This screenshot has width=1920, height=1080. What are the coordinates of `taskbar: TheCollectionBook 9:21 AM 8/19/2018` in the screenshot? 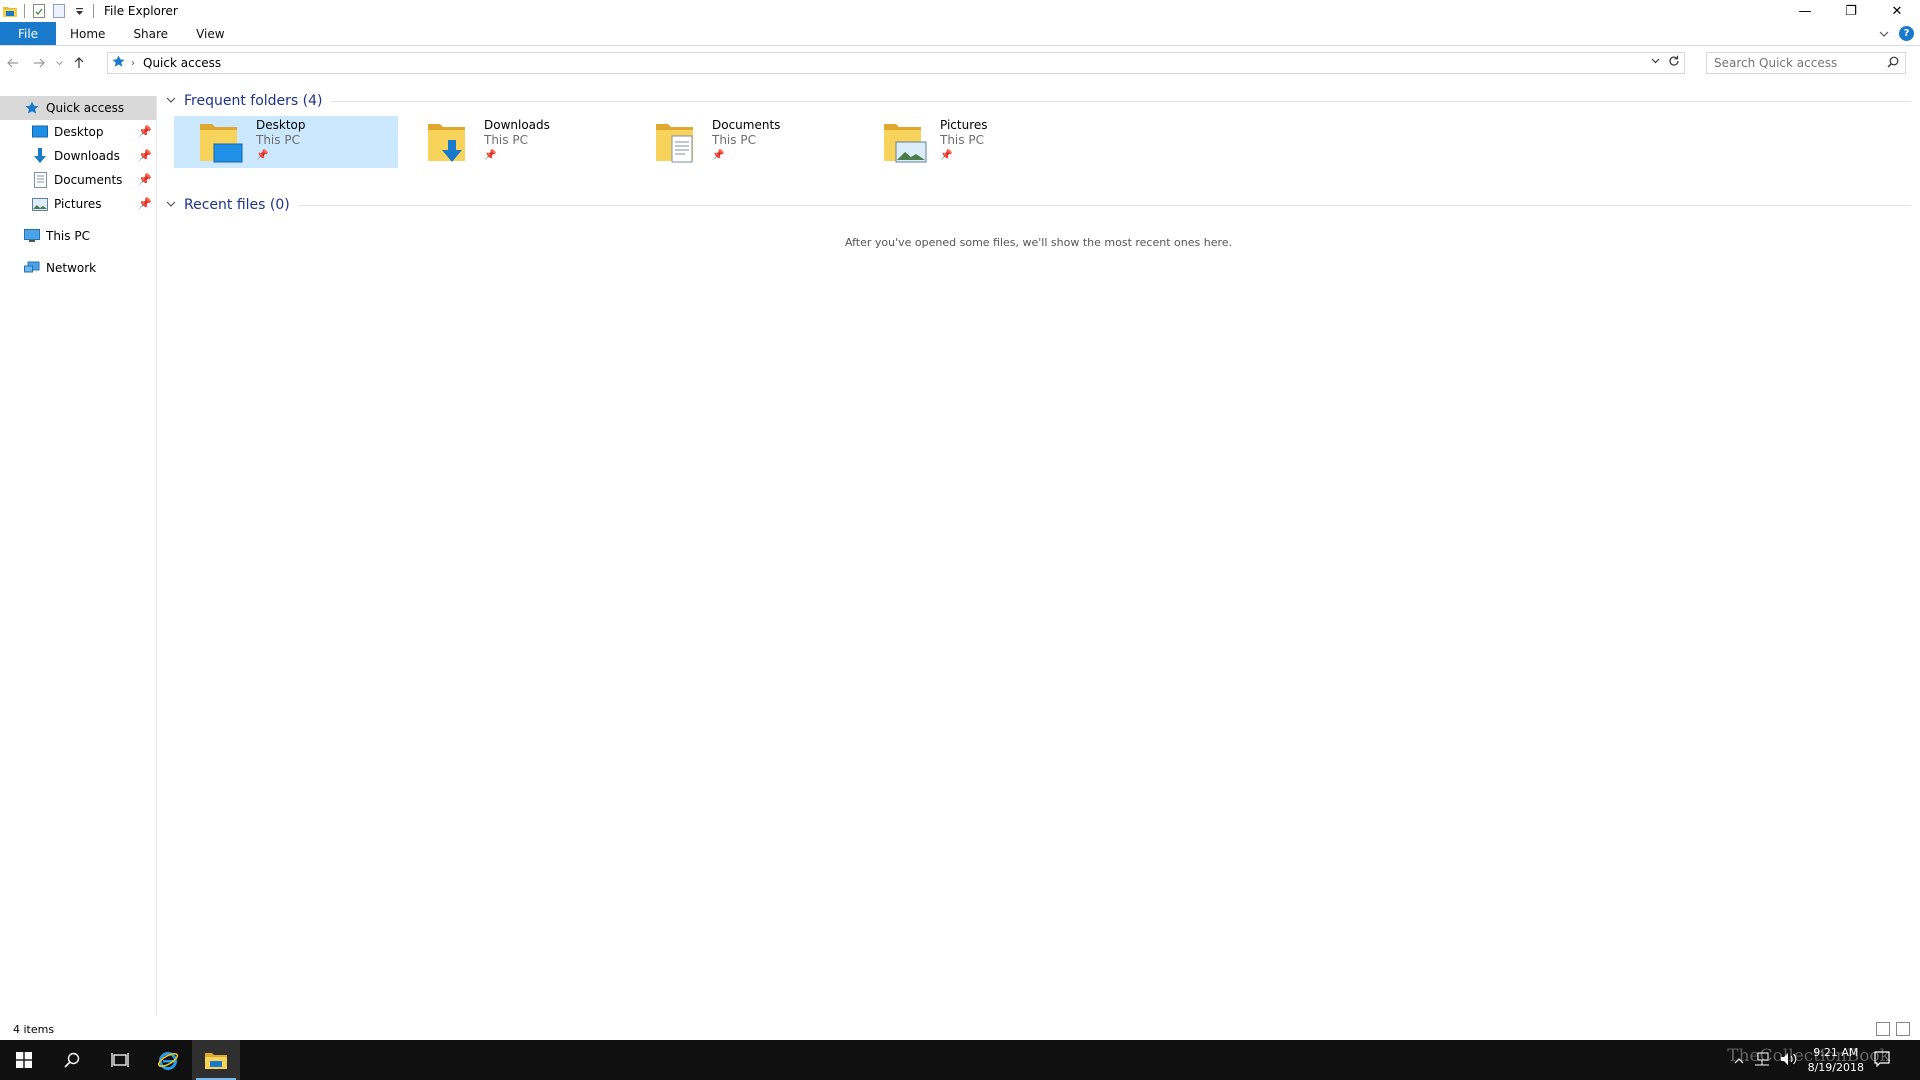 It's located at (960, 1060).